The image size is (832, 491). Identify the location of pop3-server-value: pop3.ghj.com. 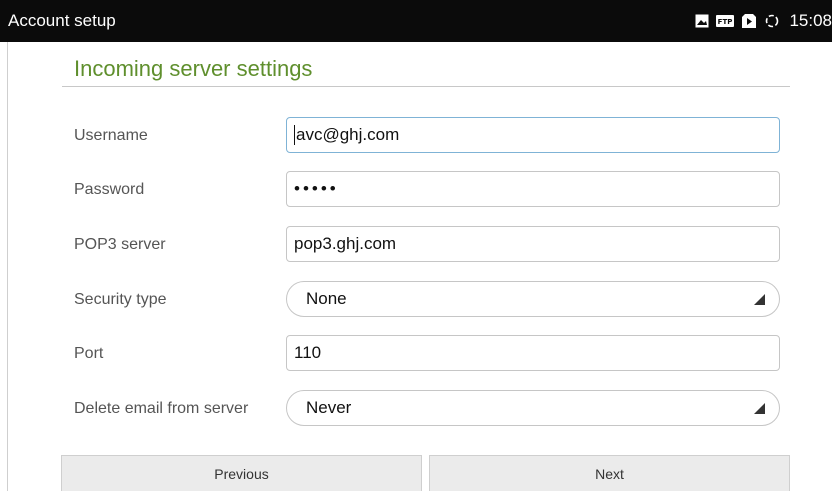
(345, 243).